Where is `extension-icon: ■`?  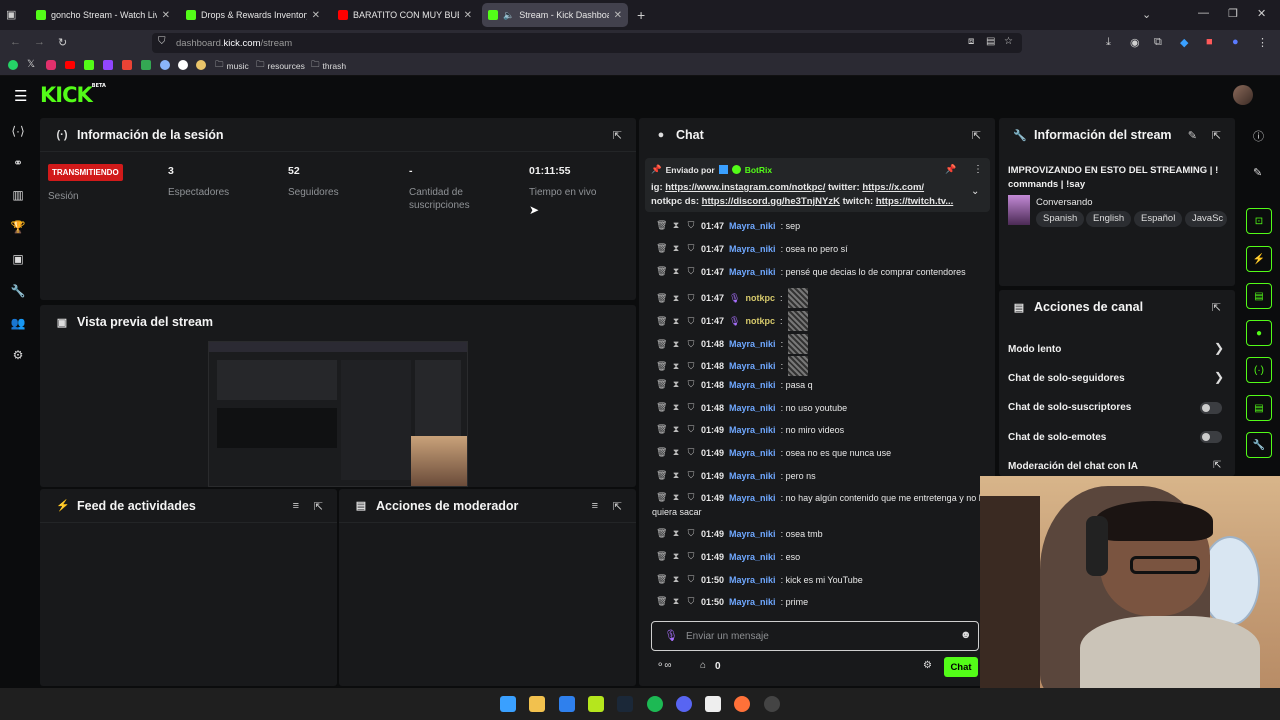
extension-icon: ■ is located at coordinates (1209, 42).